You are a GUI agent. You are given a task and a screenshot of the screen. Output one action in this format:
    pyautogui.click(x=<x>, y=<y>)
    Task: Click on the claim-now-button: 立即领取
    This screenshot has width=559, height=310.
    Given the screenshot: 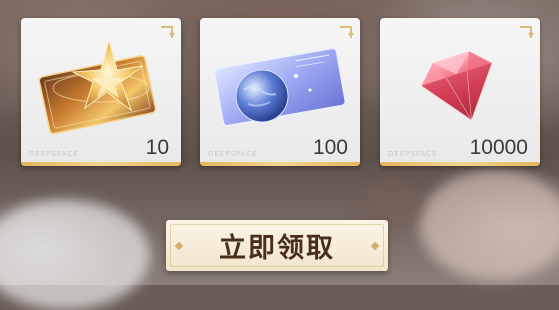 What is the action you would take?
    pyautogui.click(x=277, y=245)
    